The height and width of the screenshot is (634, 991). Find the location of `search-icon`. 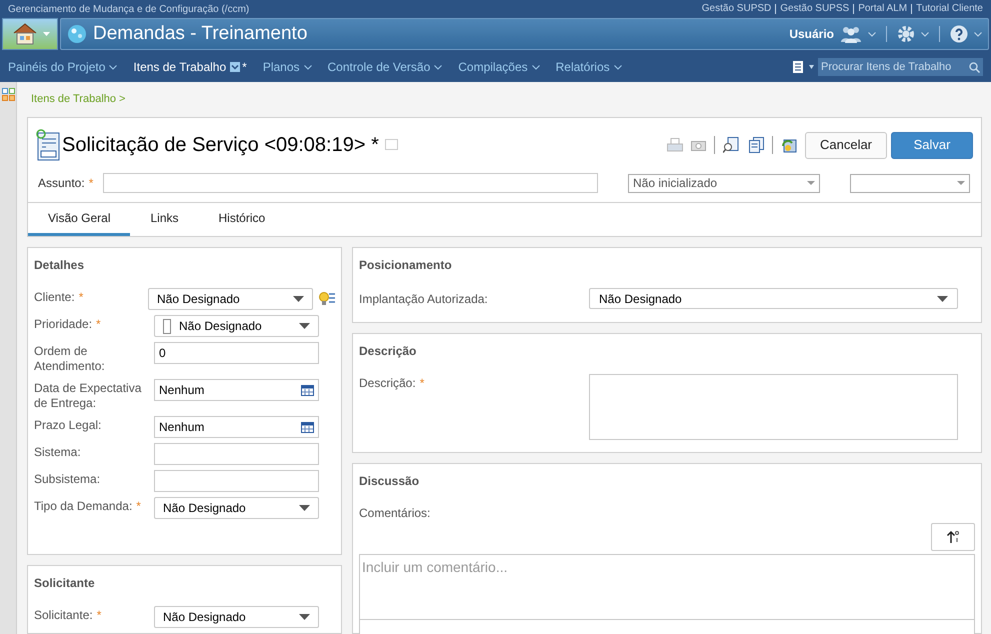

search-icon is located at coordinates (974, 67).